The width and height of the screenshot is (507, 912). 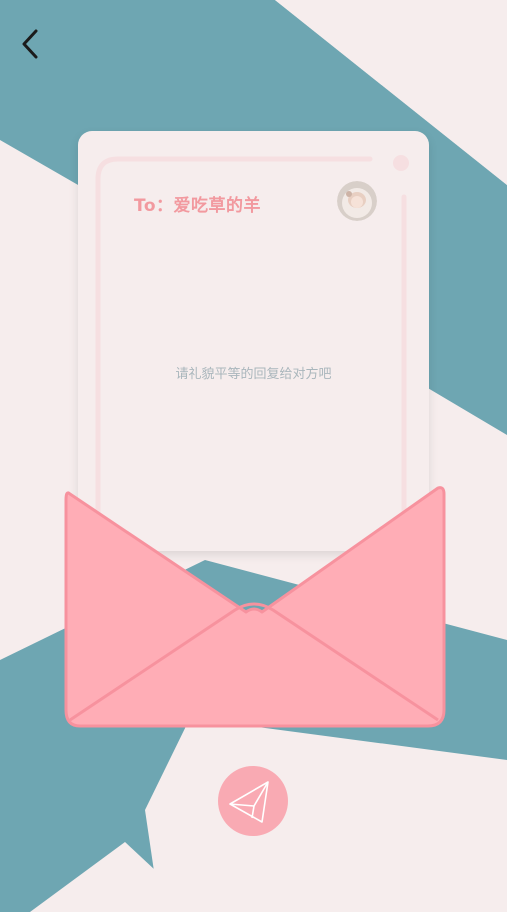 I want to click on recipient-label: To：爱吃草的羊, so click(x=198, y=206).